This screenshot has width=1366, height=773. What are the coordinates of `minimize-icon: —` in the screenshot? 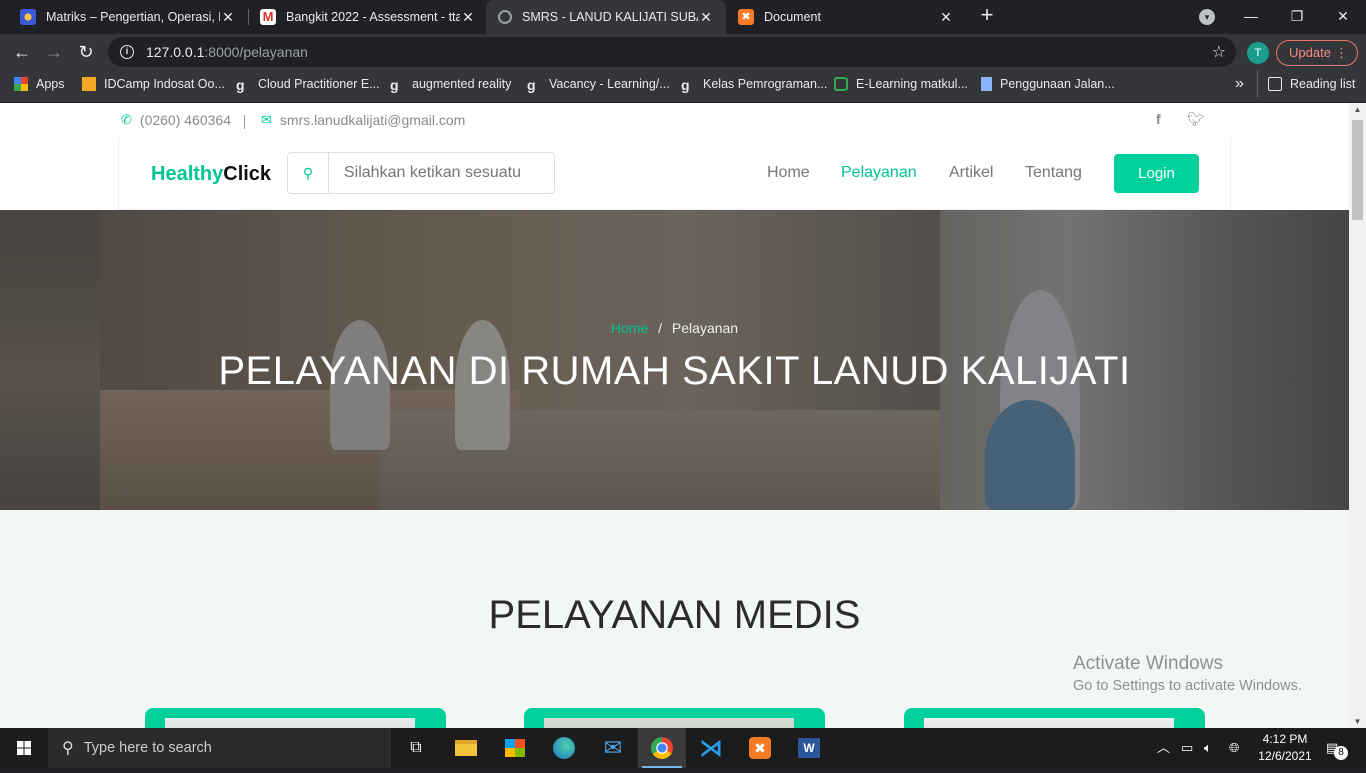 It's located at (1251, 16).